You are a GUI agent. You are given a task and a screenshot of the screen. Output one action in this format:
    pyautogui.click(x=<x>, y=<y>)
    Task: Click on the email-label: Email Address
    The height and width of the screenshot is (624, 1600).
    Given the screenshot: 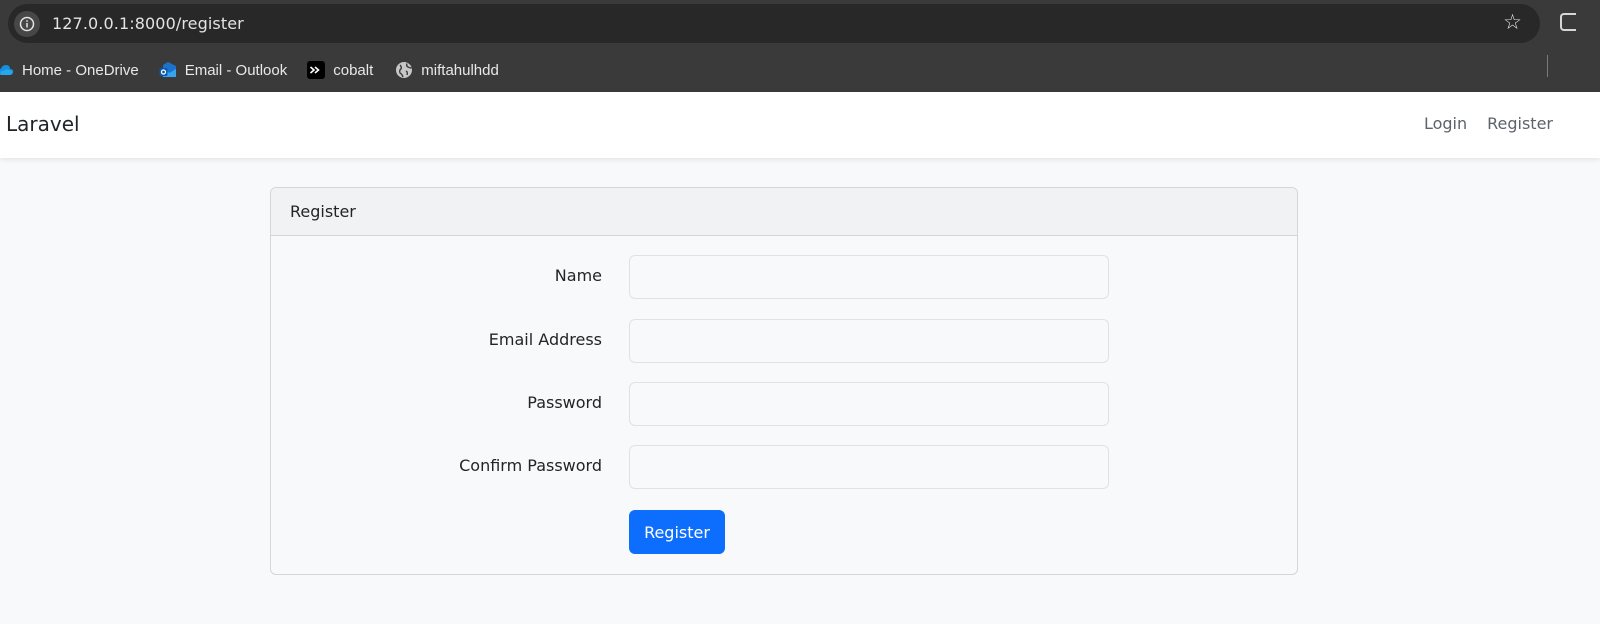 What is the action you would take?
    pyautogui.click(x=545, y=339)
    